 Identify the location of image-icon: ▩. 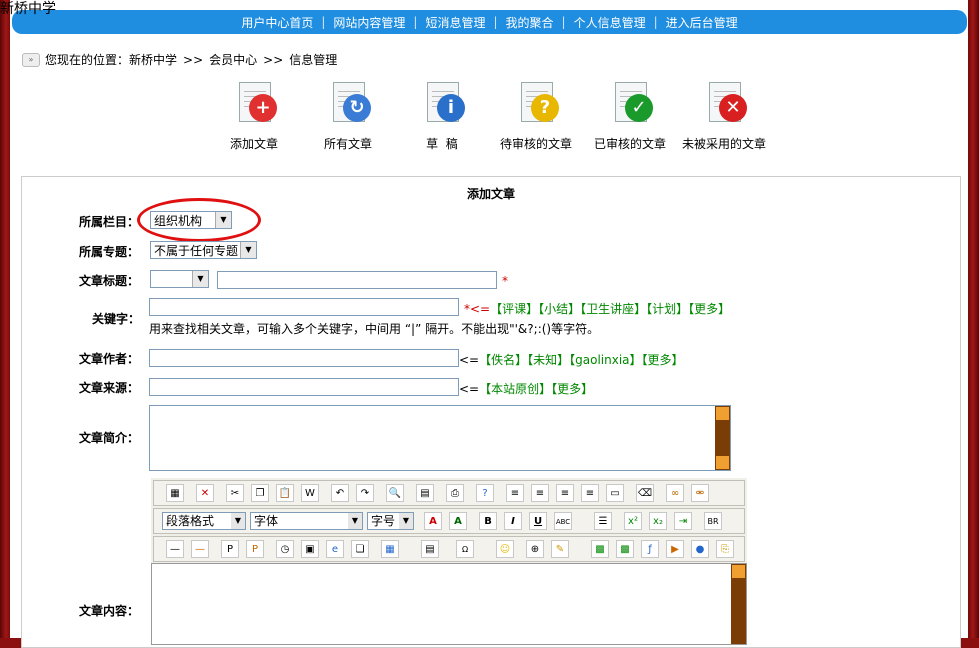
(600, 549).